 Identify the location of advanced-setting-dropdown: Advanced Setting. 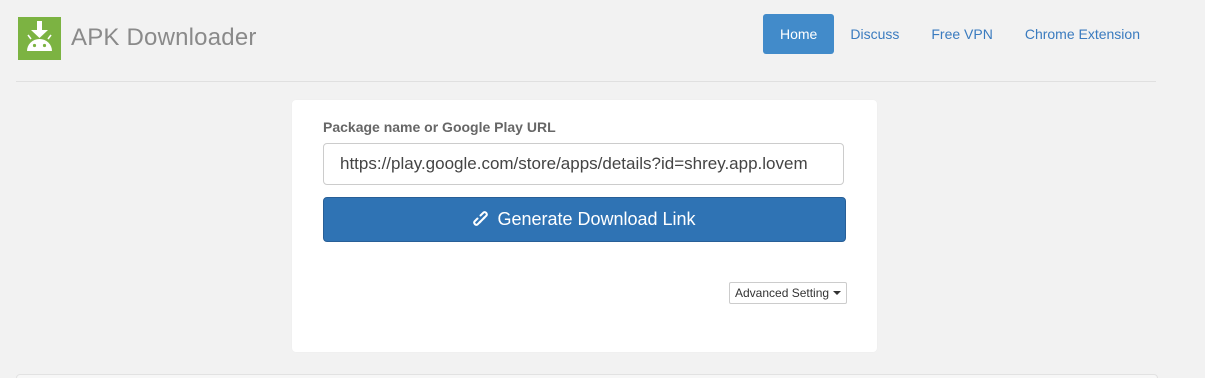
(788, 293).